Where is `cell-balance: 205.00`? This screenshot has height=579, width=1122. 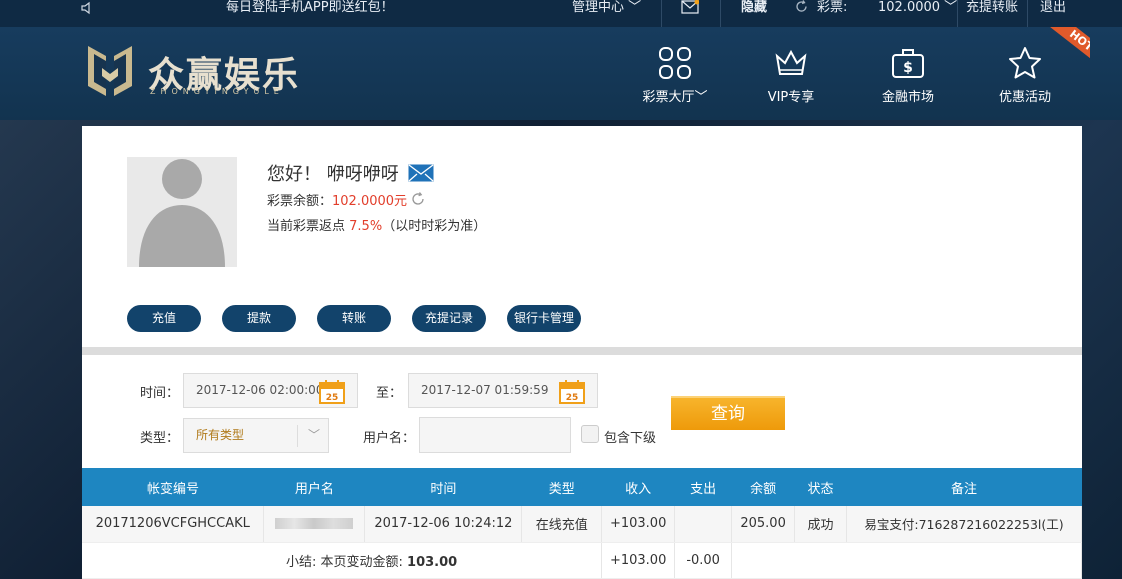 cell-balance: 205.00 is located at coordinates (763, 524).